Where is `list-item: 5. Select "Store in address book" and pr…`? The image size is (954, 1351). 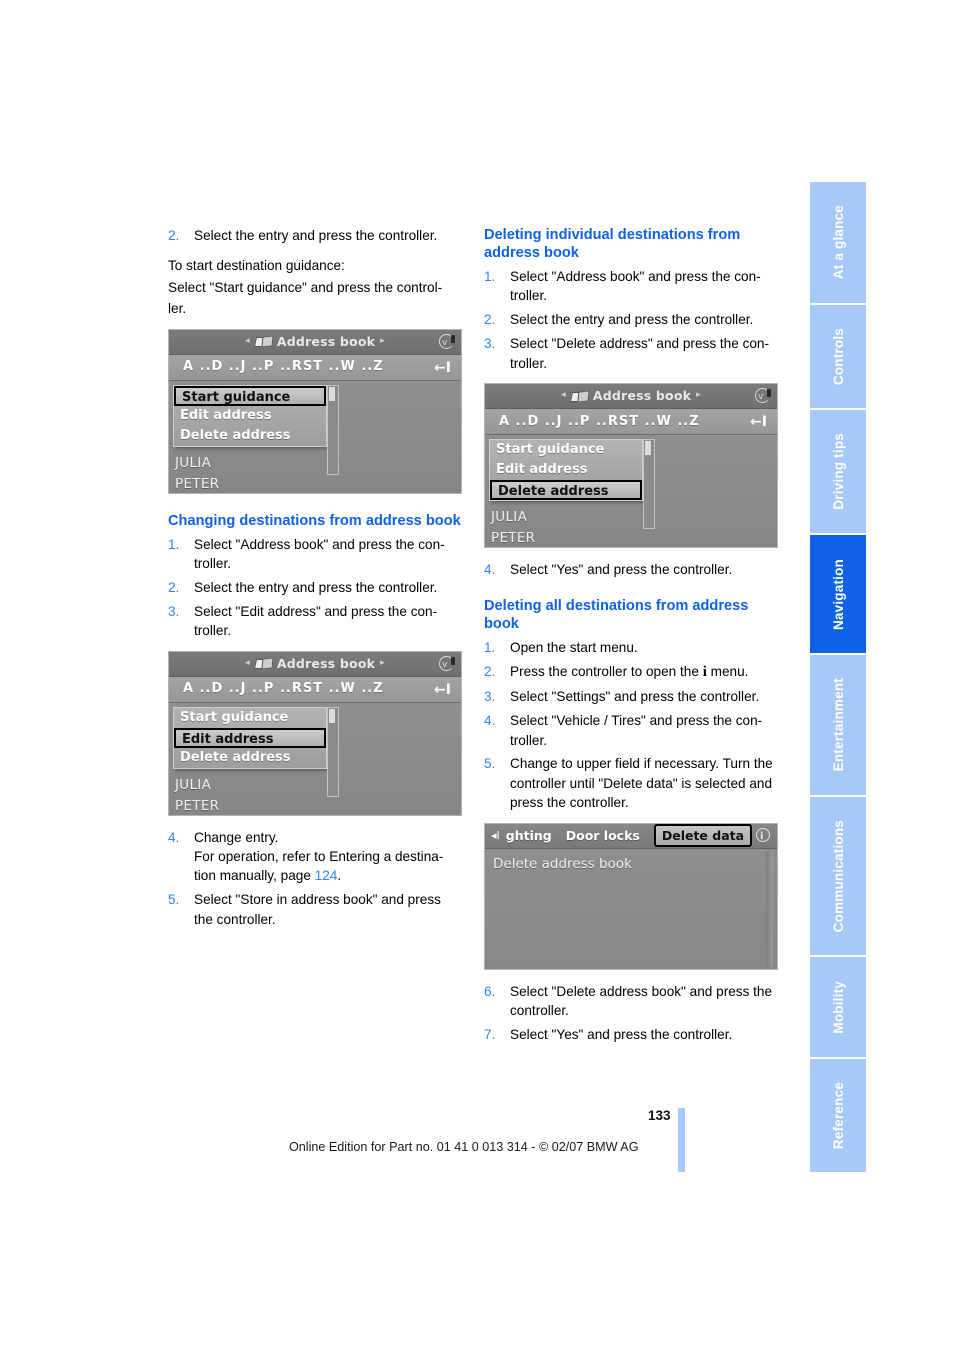
list-item: 5. Select "Store in address book" and pr… is located at coordinates (315, 909).